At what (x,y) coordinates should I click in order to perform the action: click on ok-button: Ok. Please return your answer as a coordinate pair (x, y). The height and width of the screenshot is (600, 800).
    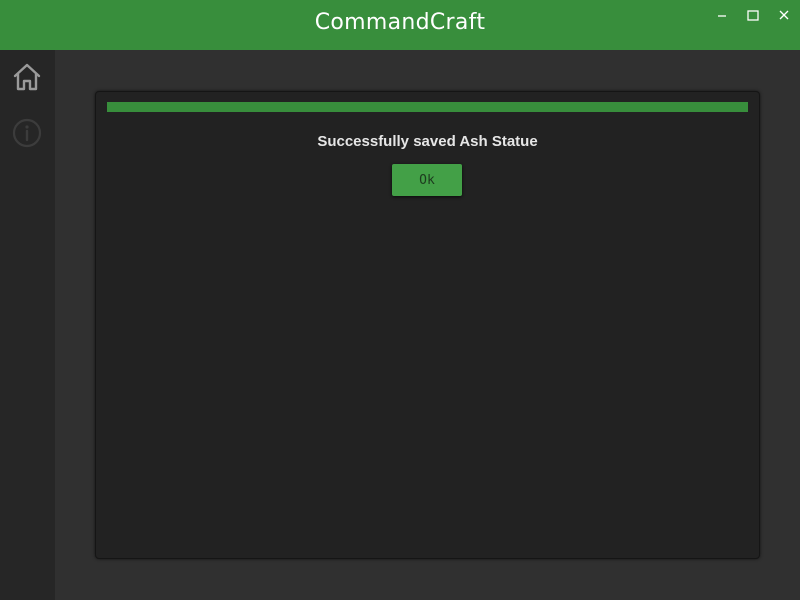
    Looking at the image, I should click on (427, 180).